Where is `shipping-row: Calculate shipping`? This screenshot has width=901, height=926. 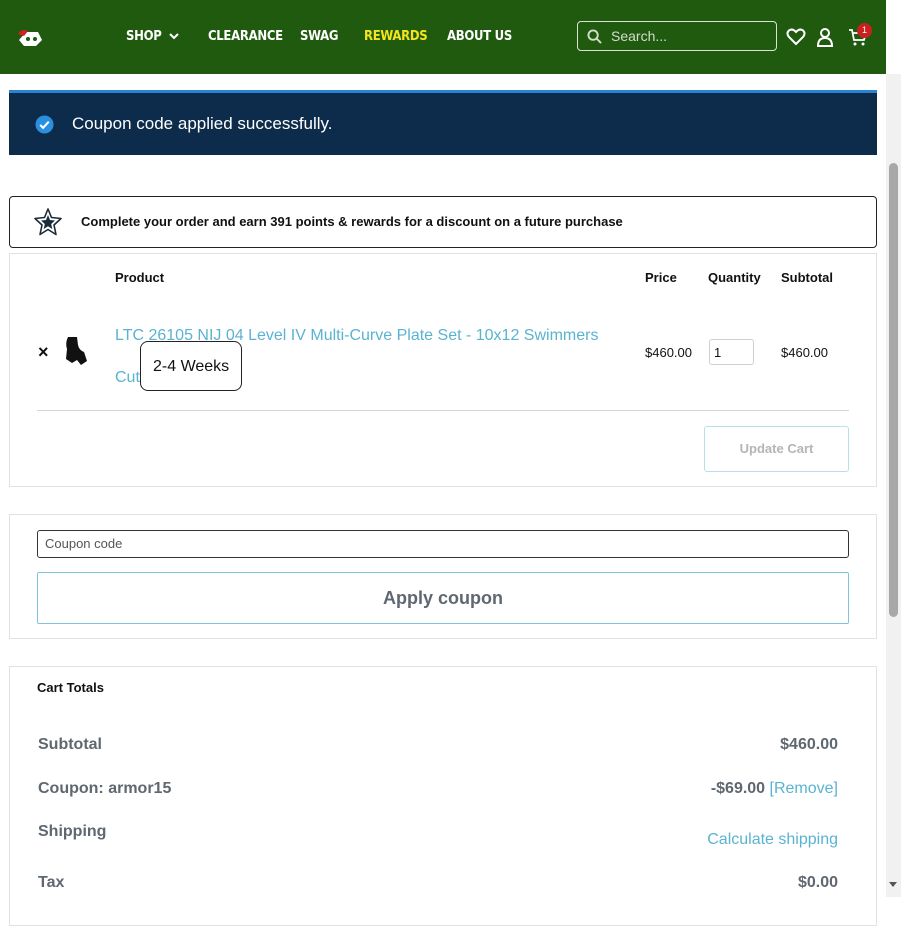
shipping-row: Calculate shipping is located at coordinates (772, 840).